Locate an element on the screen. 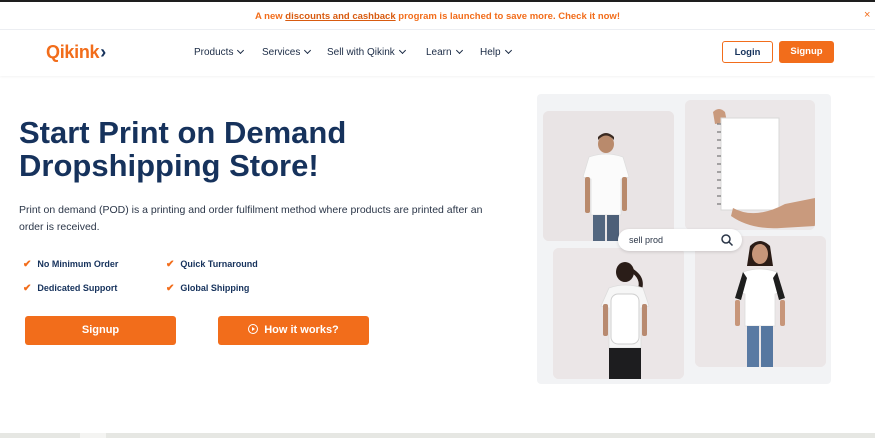 This screenshot has width=875, height=438. notebook-image is located at coordinates (750, 165).